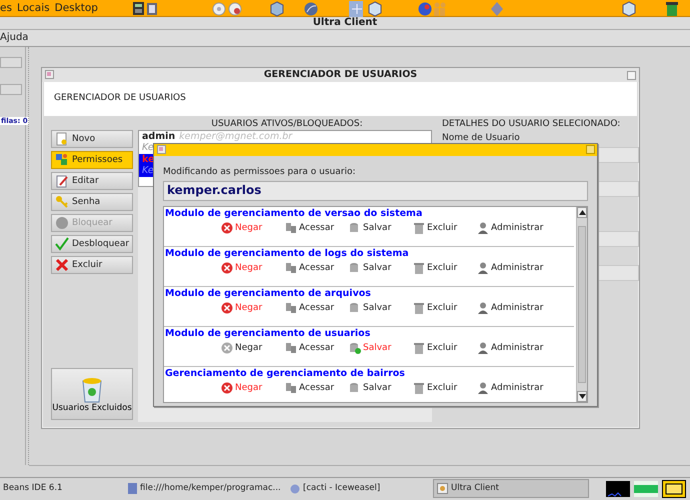 The width and height of the screenshot is (690, 500). Describe the element at coordinates (92, 265) in the screenshot. I see `action-button: Excluir` at that location.